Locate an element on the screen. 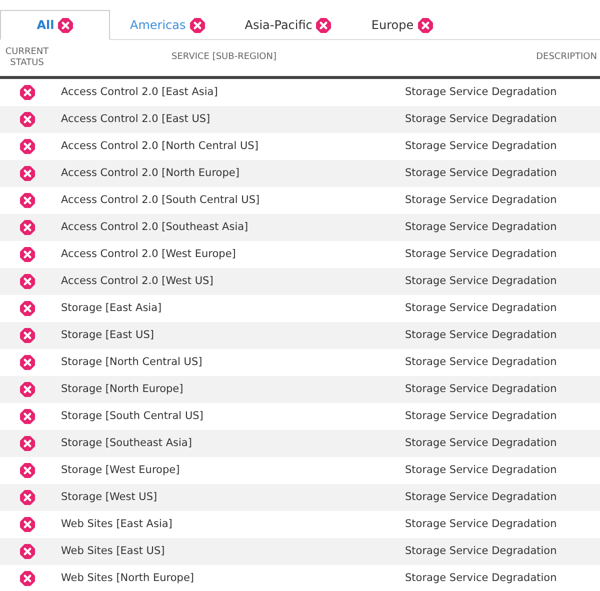 The height and width of the screenshot is (591, 600). column-header: SERVICE [SUB-REGION] is located at coordinates (224, 57).